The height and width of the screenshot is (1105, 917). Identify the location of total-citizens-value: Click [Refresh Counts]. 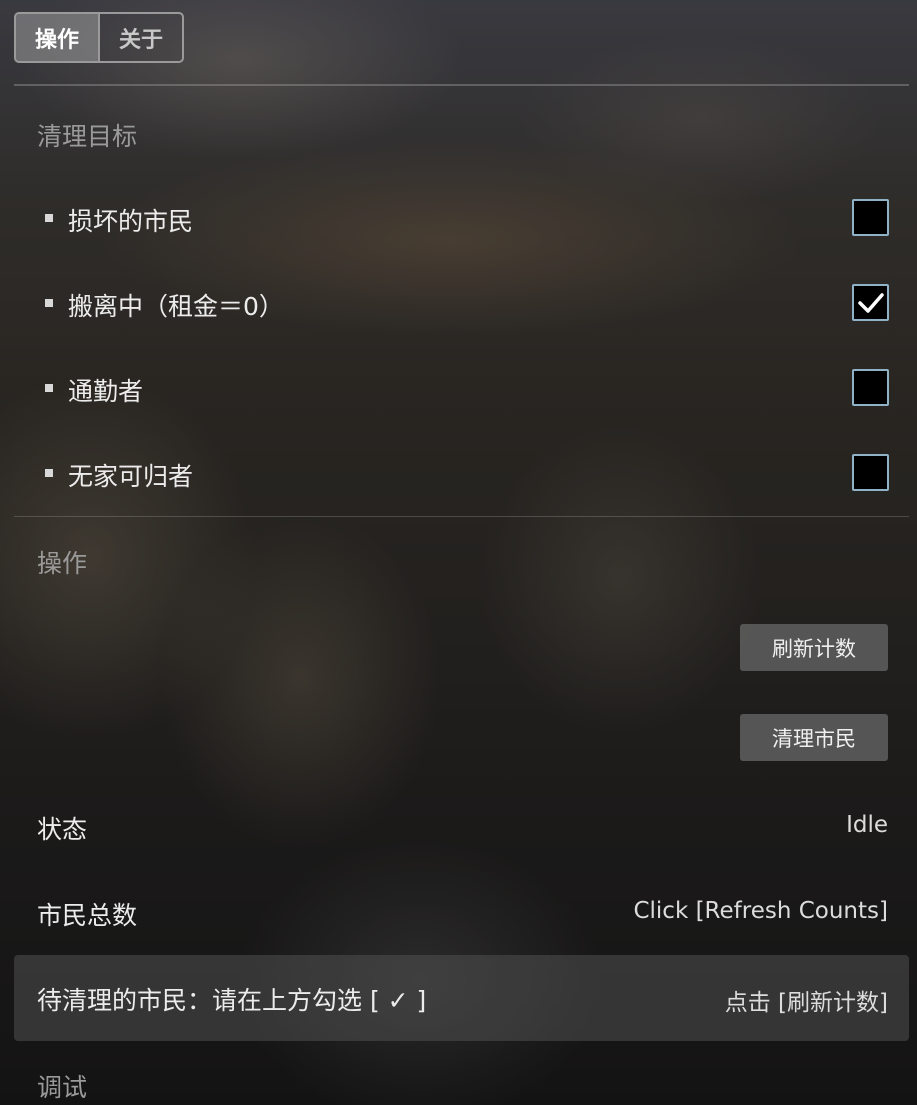
(760, 911).